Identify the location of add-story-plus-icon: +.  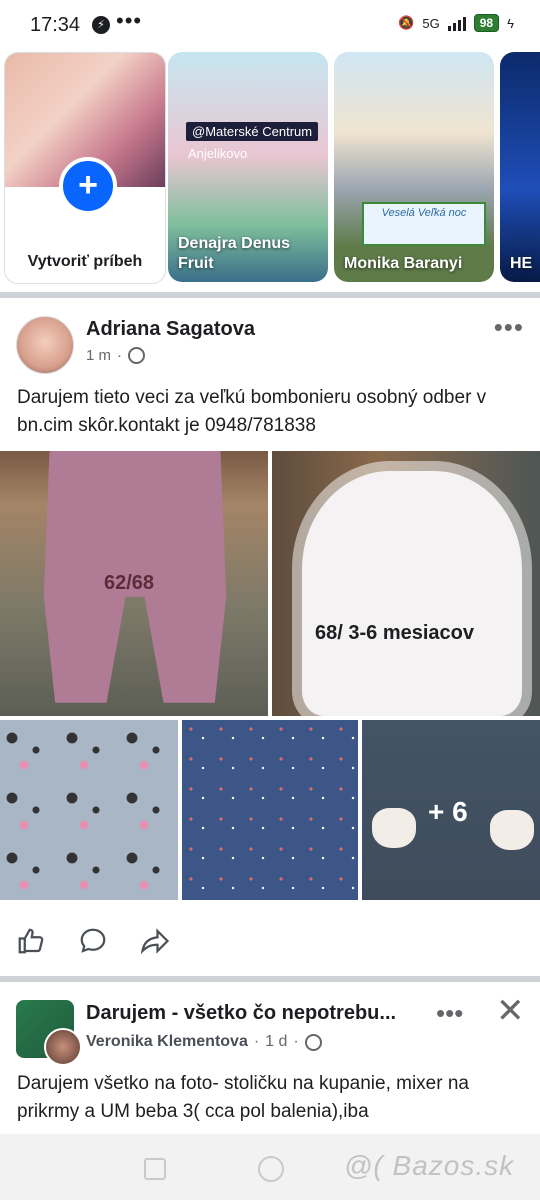
(88, 186).